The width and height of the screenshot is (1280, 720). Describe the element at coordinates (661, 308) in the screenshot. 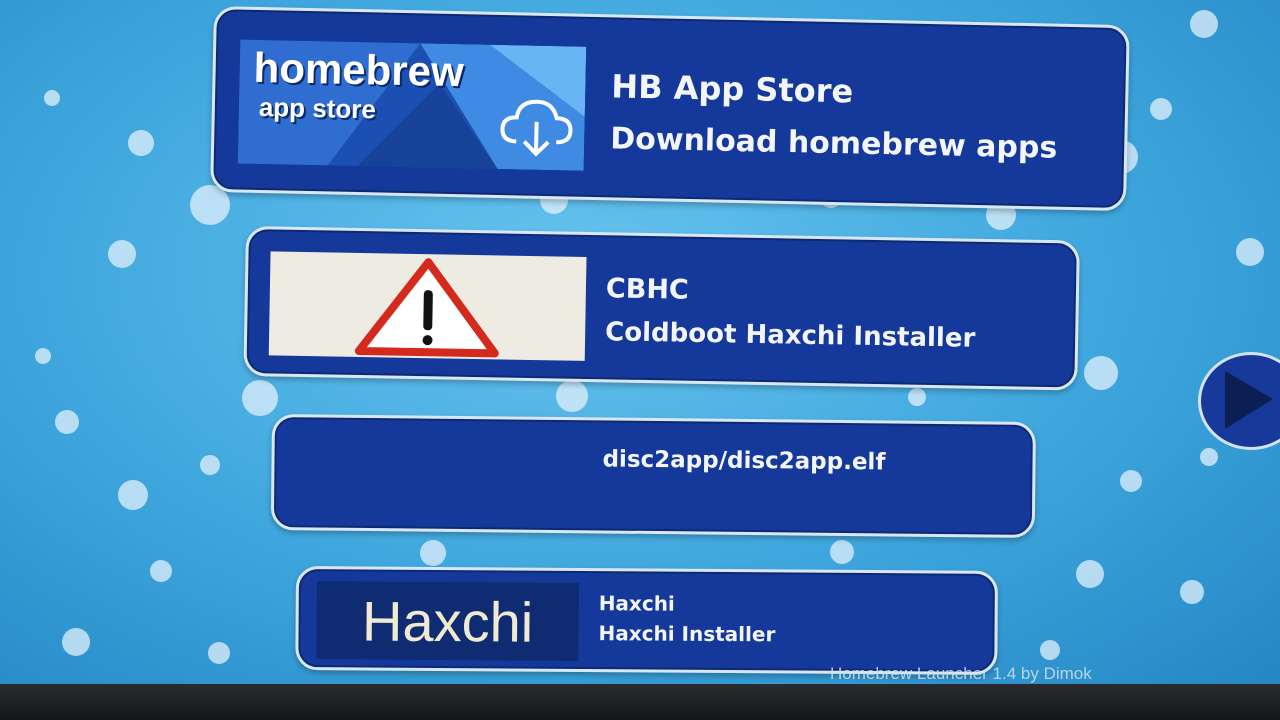

I see `app-card-cbhc: CBHC Coldboot Haxchi Installer` at that location.